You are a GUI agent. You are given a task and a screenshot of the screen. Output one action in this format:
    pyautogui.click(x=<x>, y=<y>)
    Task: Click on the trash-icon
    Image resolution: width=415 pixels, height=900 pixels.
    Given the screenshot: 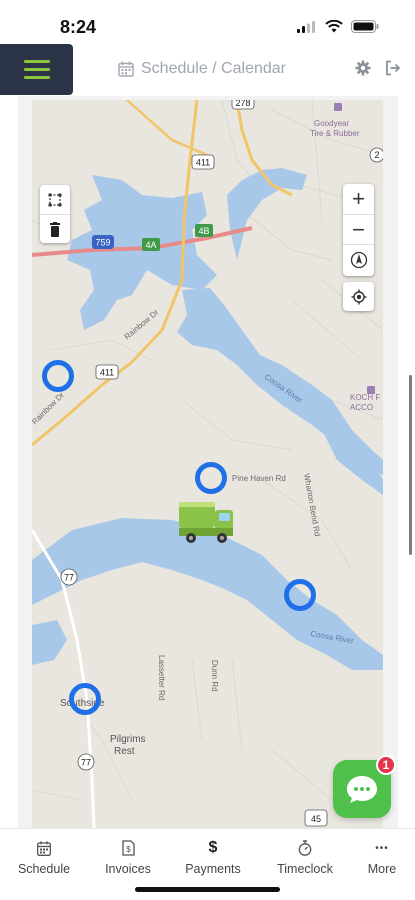 What is the action you would take?
    pyautogui.click(x=55, y=229)
    